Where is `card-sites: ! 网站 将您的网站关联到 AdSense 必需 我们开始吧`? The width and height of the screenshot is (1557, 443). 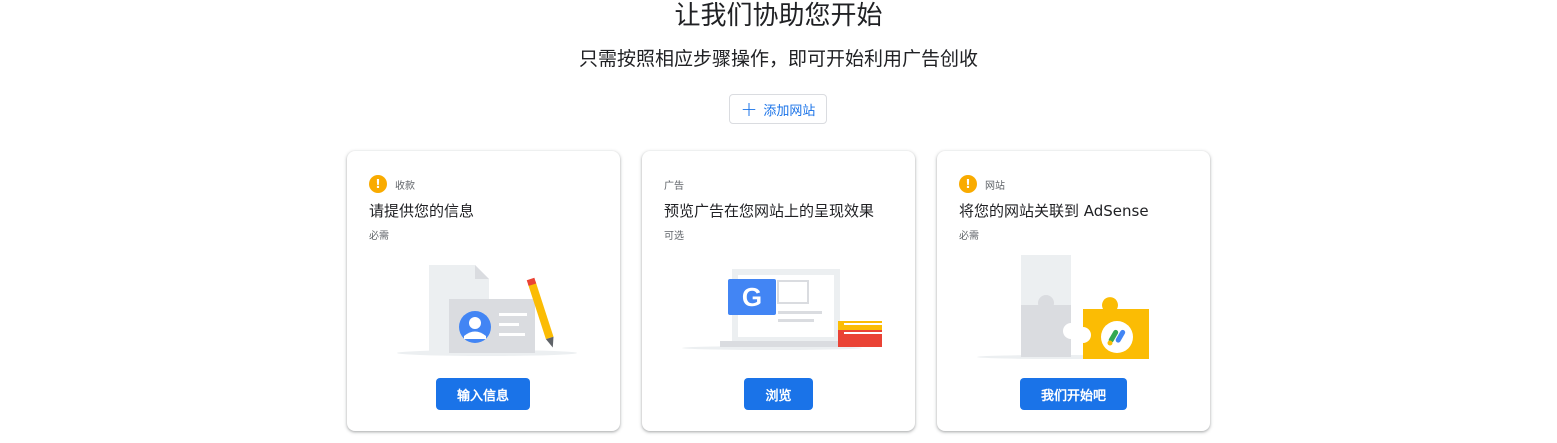 card-sites: ! 网站 将您的网站关联到 AdSense 必需 我们开始吧 is located at coordinates (1073, 291).